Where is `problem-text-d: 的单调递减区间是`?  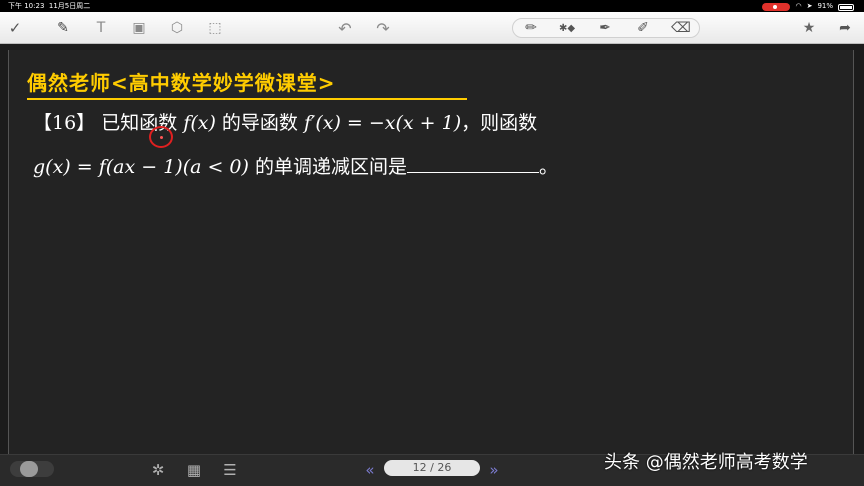
problem-text-d: 的单调递减区间是 is located at coordinates (330, 167).